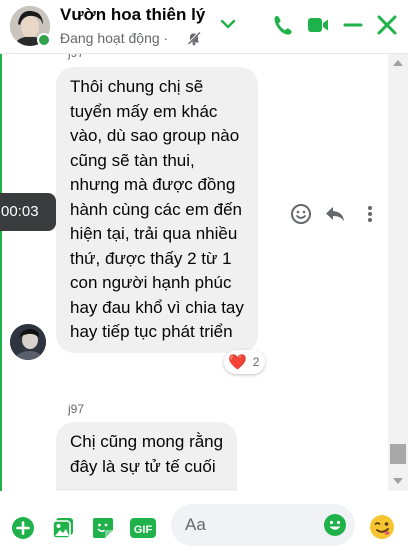 The width and height of the screenshot is (408, 557). I want to click on active-status: Đang hoạt động ·, so click(114, 38).